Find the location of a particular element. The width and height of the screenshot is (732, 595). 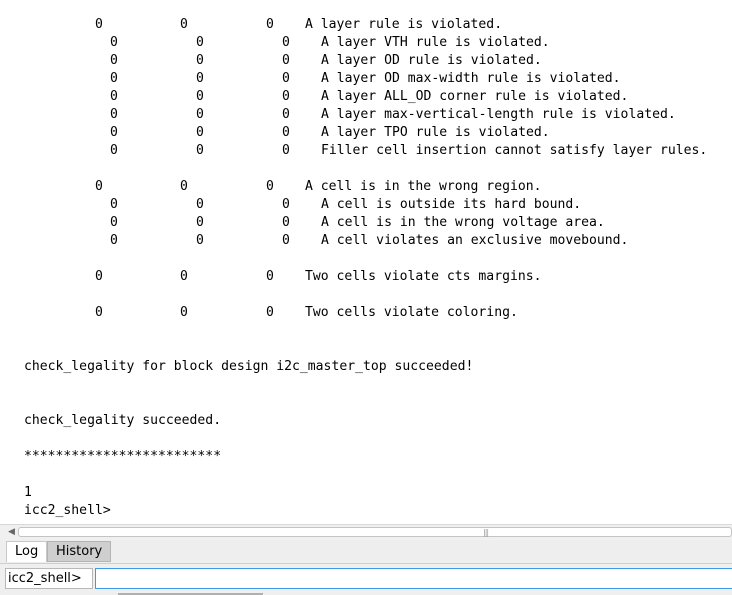

rule-description: A cell is outside its hard bound. is located at coordinates (451, 204).